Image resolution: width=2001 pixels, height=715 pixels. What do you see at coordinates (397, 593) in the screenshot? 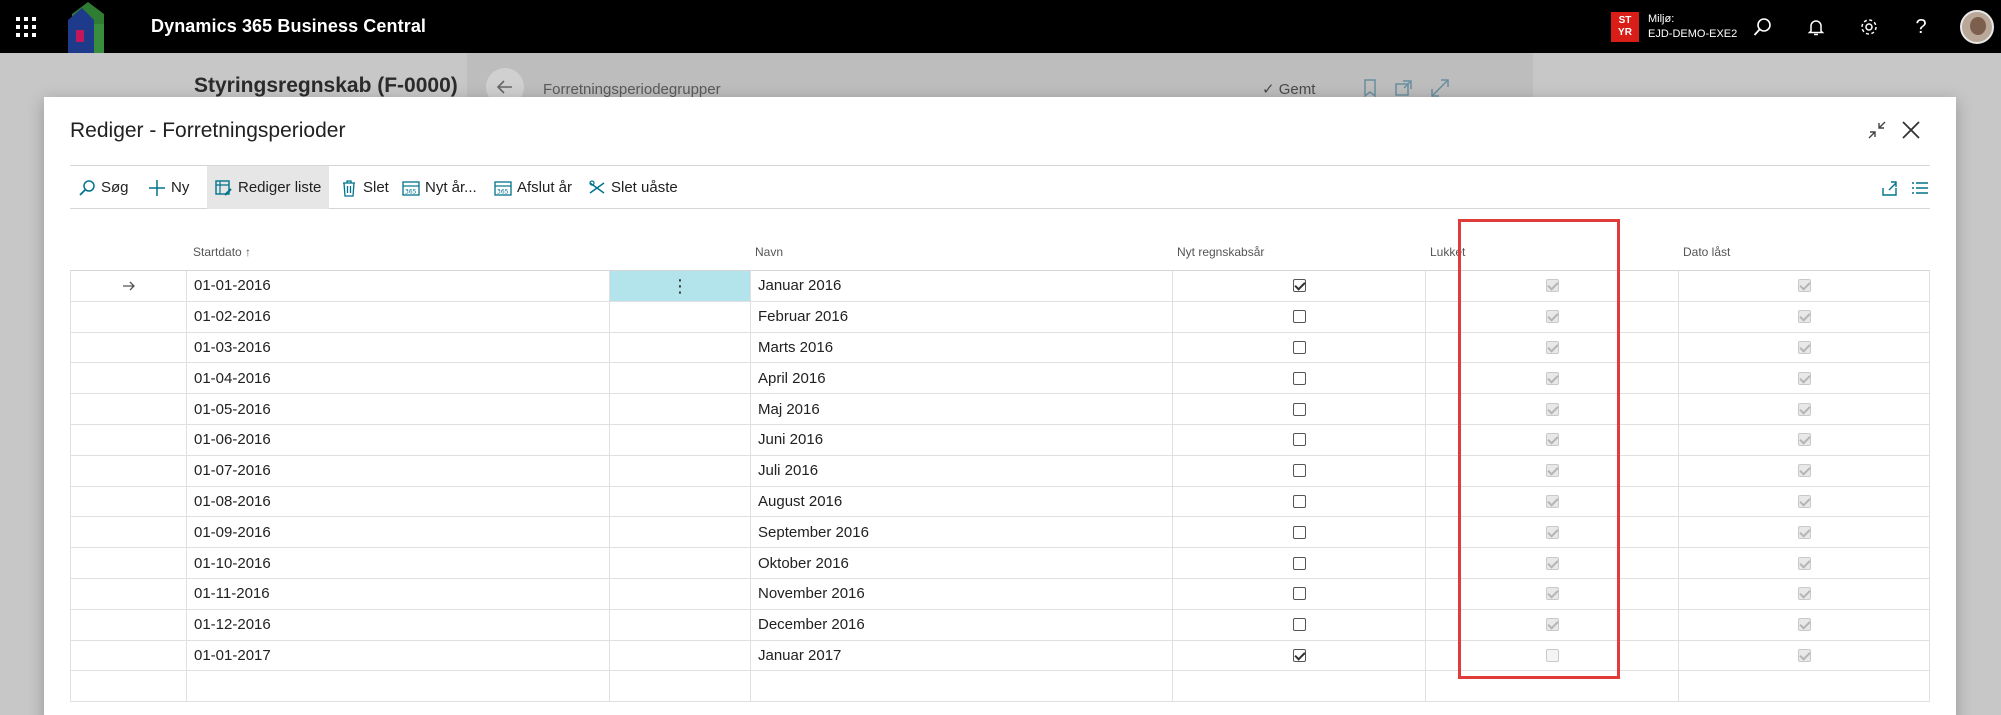
I see `start-date-cell: 01-11-2016` at bounding box center [397, 593].